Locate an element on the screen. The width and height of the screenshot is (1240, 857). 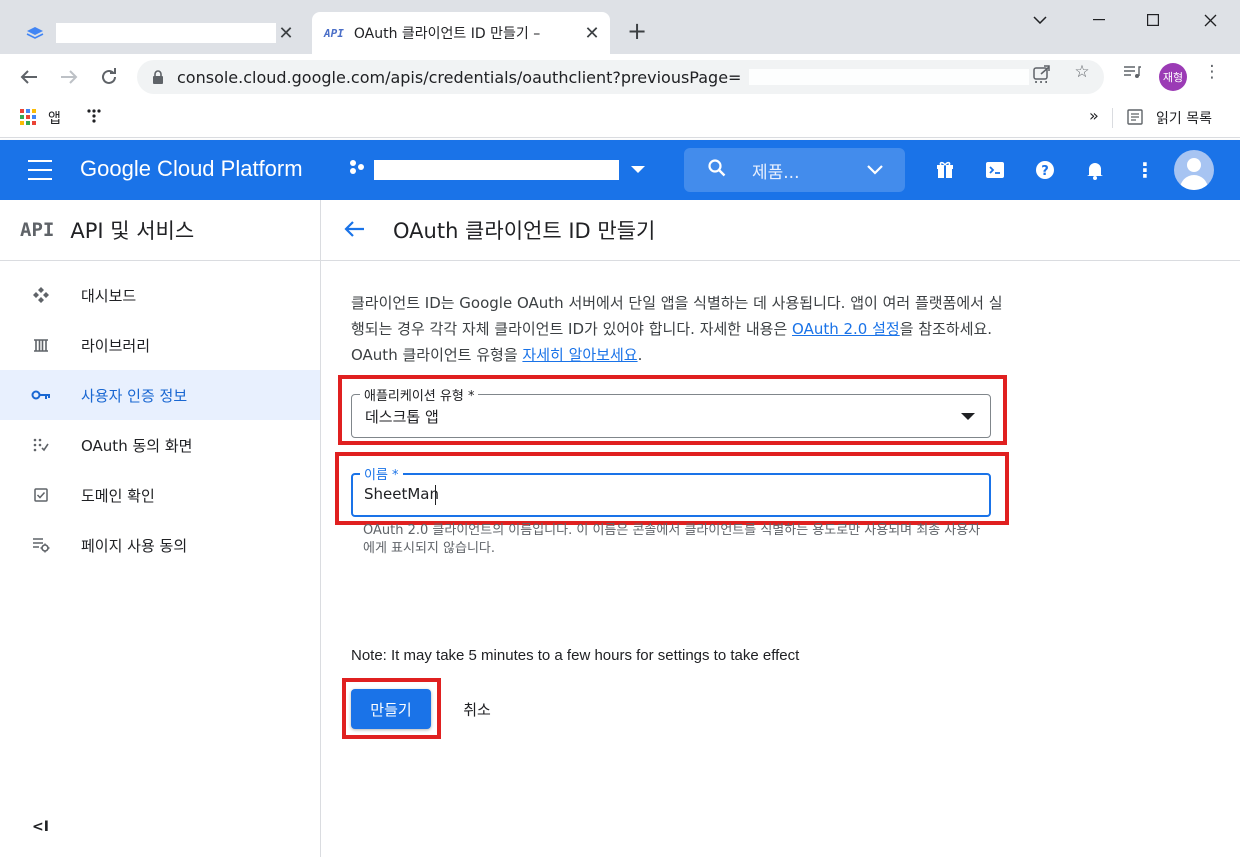
close-window-button is located at coordinates (1210, 20).